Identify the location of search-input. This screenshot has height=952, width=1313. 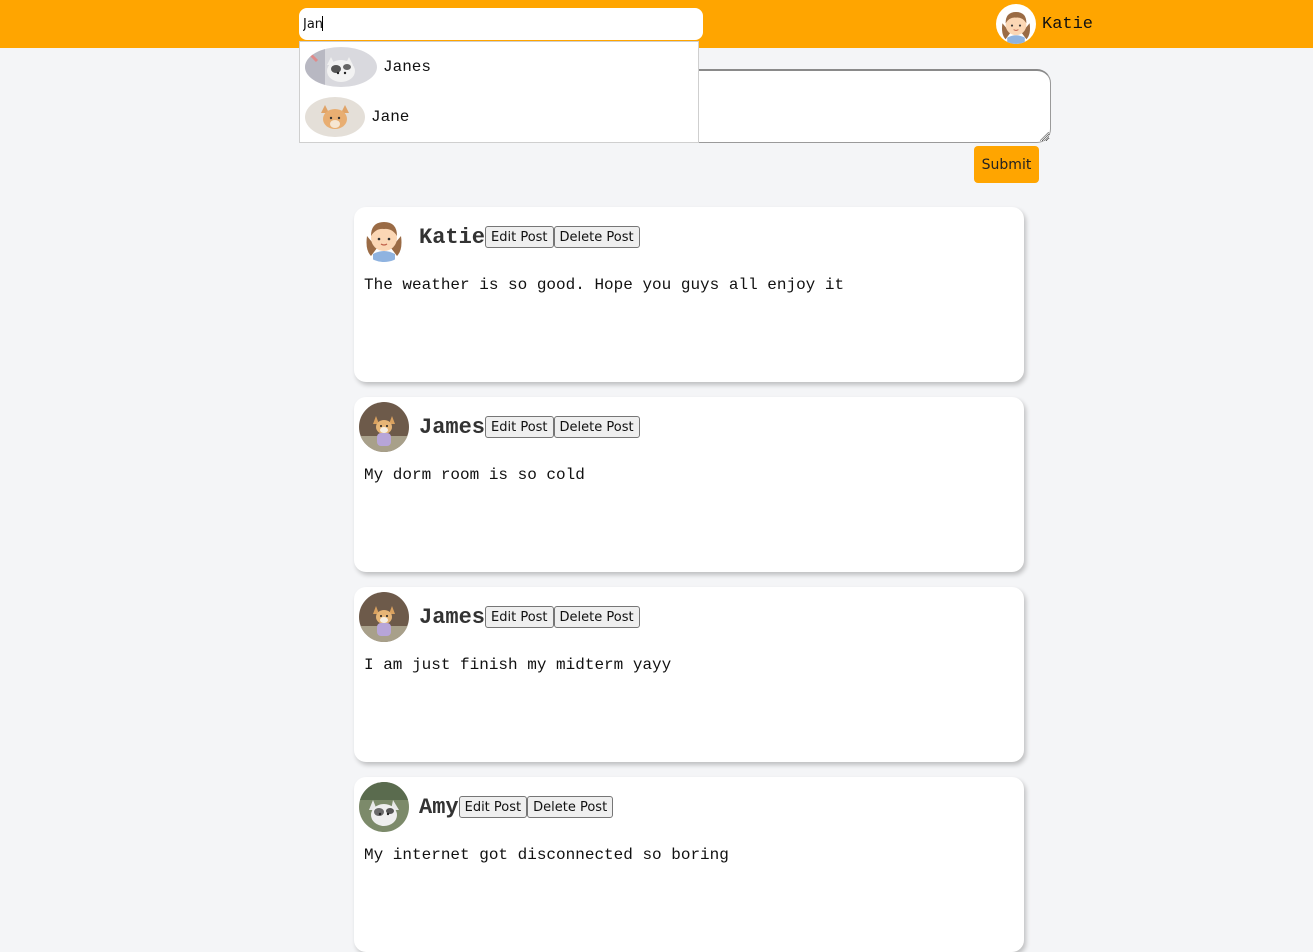
(501, 24).